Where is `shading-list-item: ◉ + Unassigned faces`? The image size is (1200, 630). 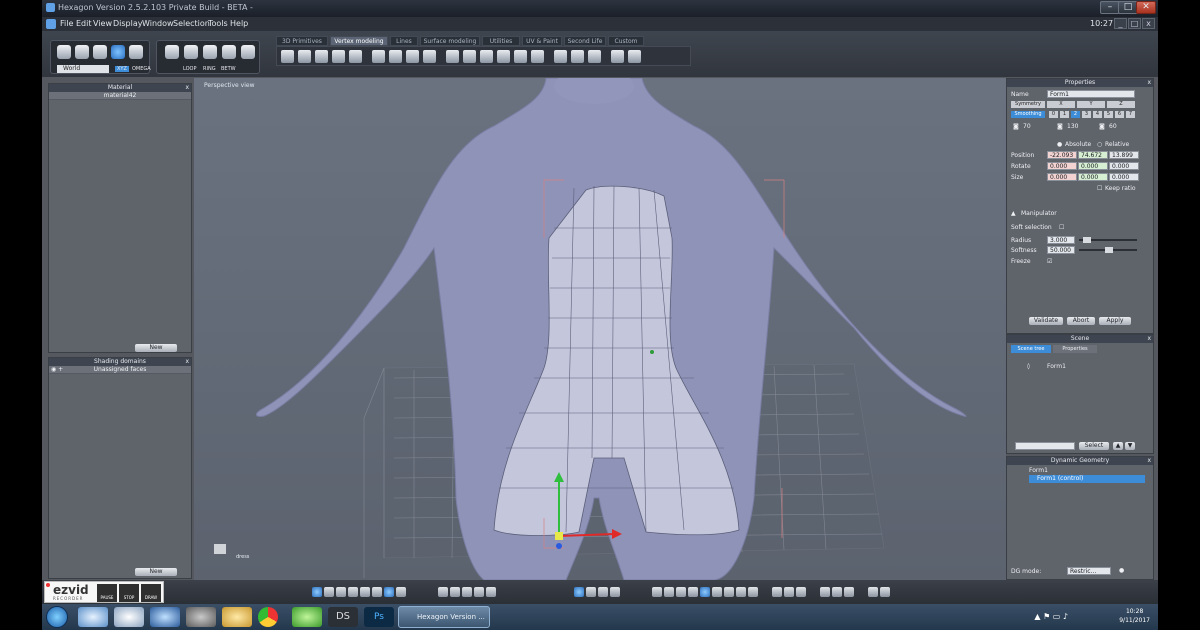
shading-list-item: ◉ + Unassigned faces is located at coordinates (120, 370).